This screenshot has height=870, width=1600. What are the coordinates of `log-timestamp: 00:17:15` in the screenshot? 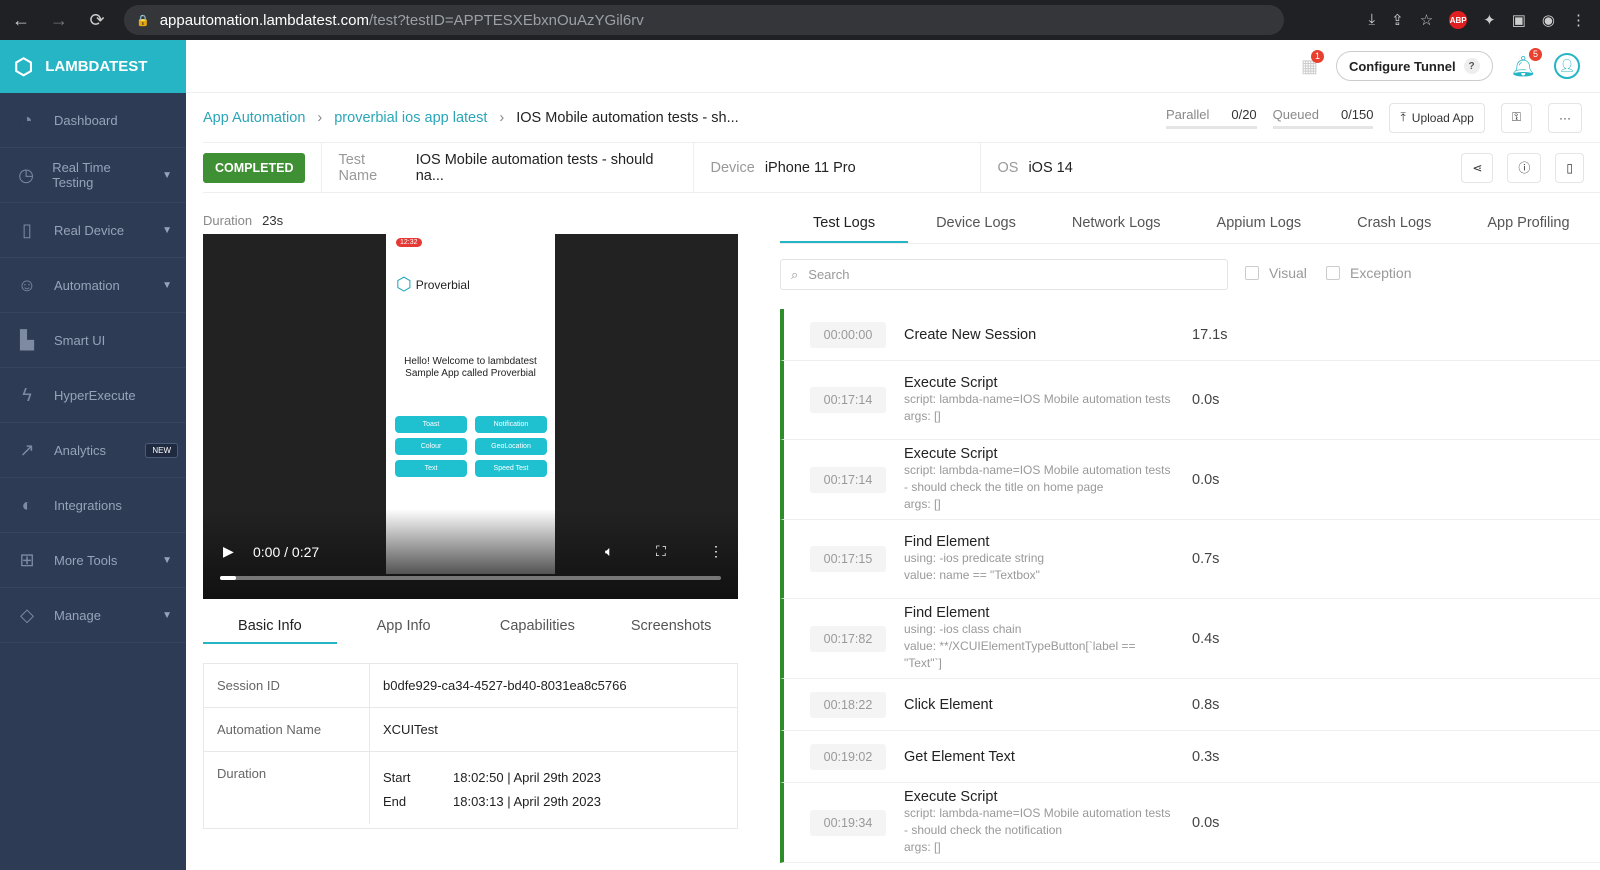 It's located at (848, 559).